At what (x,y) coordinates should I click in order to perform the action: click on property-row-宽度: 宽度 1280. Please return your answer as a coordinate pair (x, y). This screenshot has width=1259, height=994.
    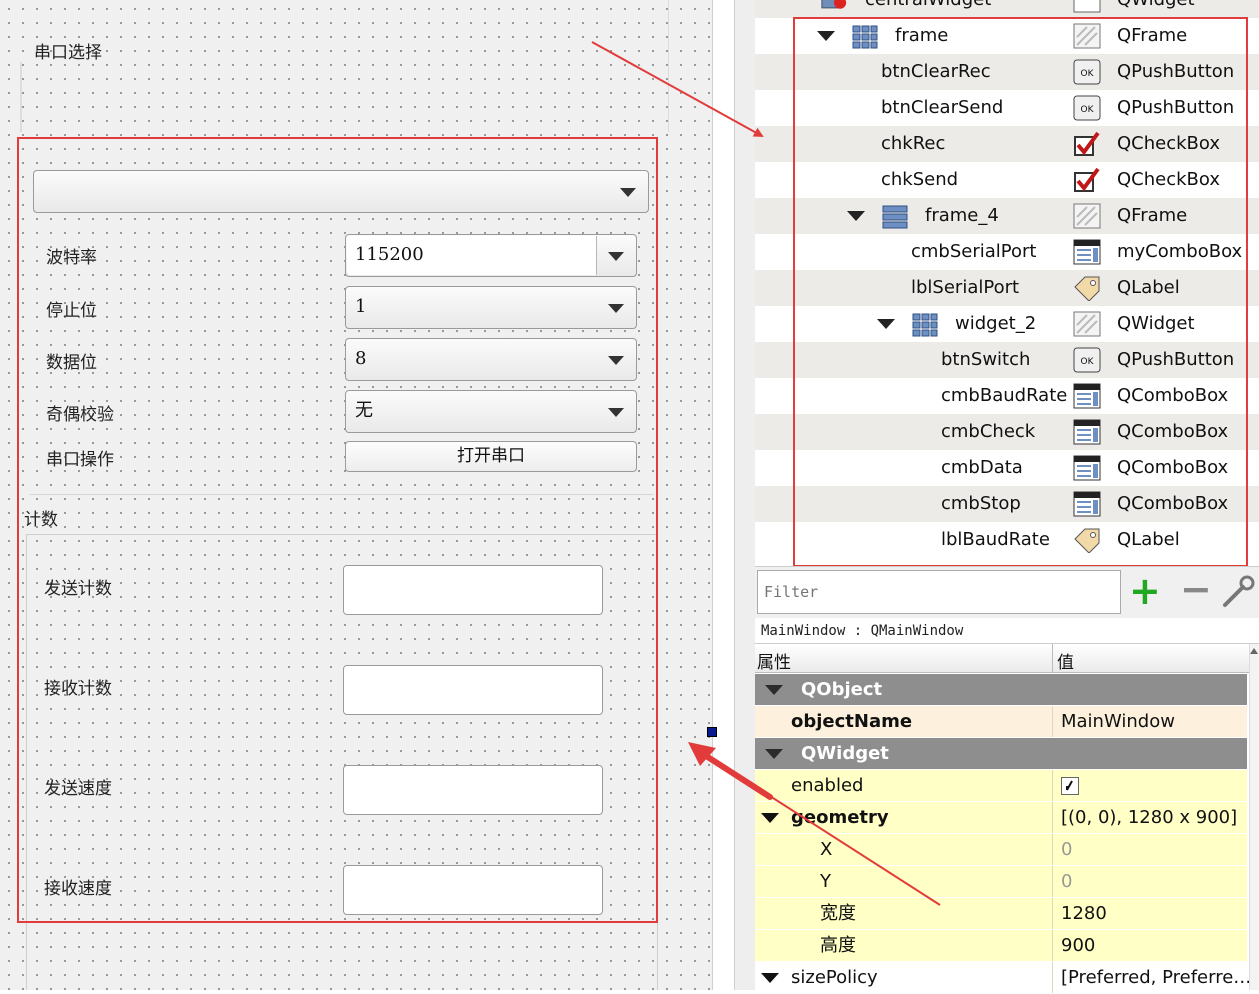
    Looking at the image, I should click on (1001, 914).